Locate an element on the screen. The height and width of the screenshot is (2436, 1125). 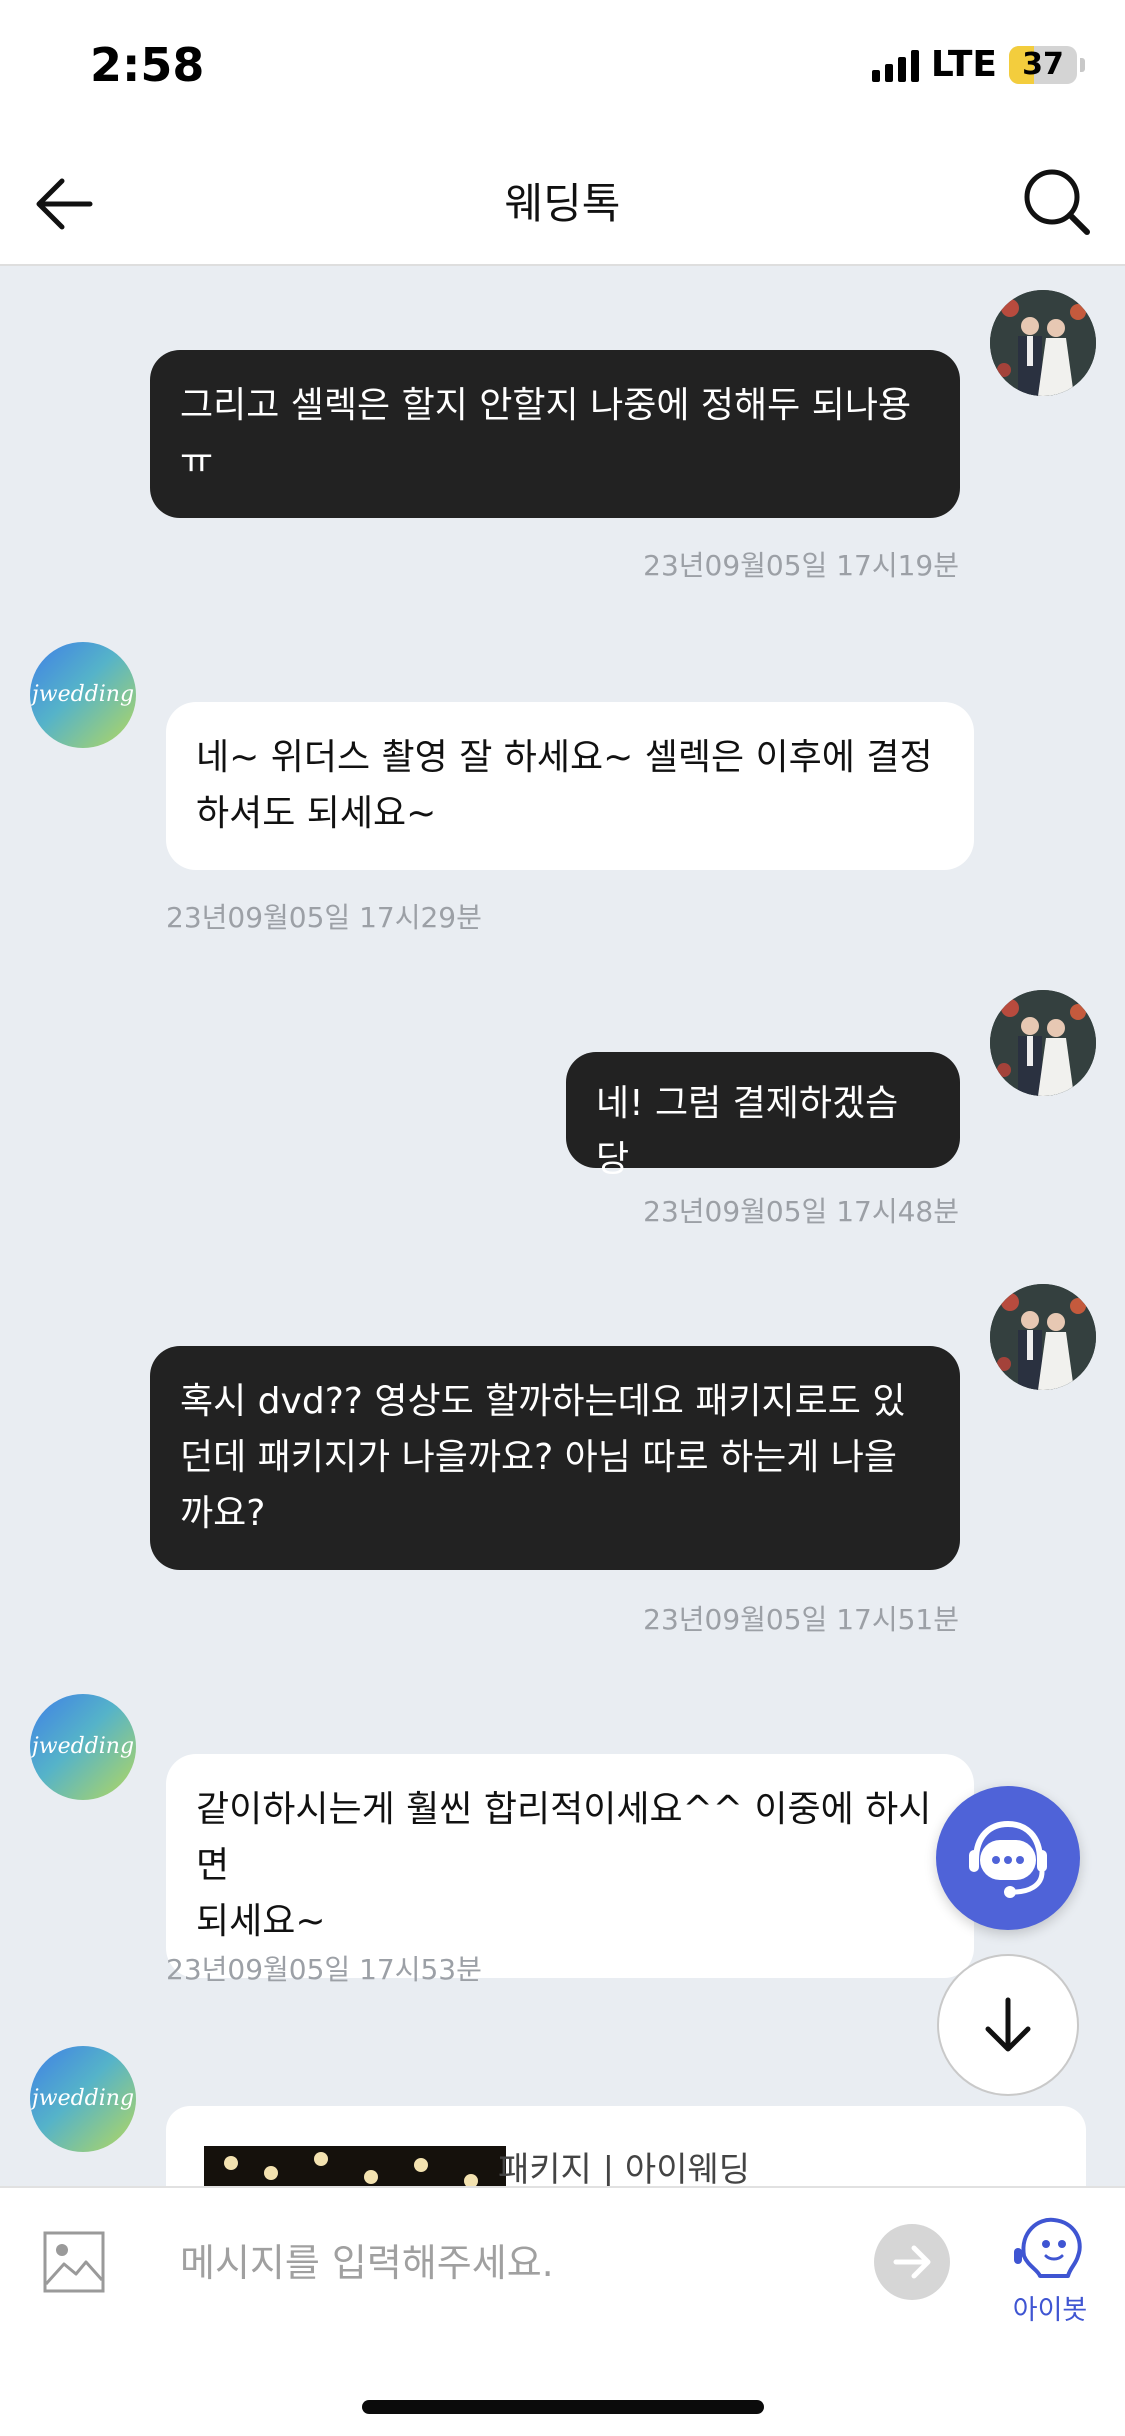
message-timestamp: 23년09월05일 17시53분 is located at coordinates (324, 1969).